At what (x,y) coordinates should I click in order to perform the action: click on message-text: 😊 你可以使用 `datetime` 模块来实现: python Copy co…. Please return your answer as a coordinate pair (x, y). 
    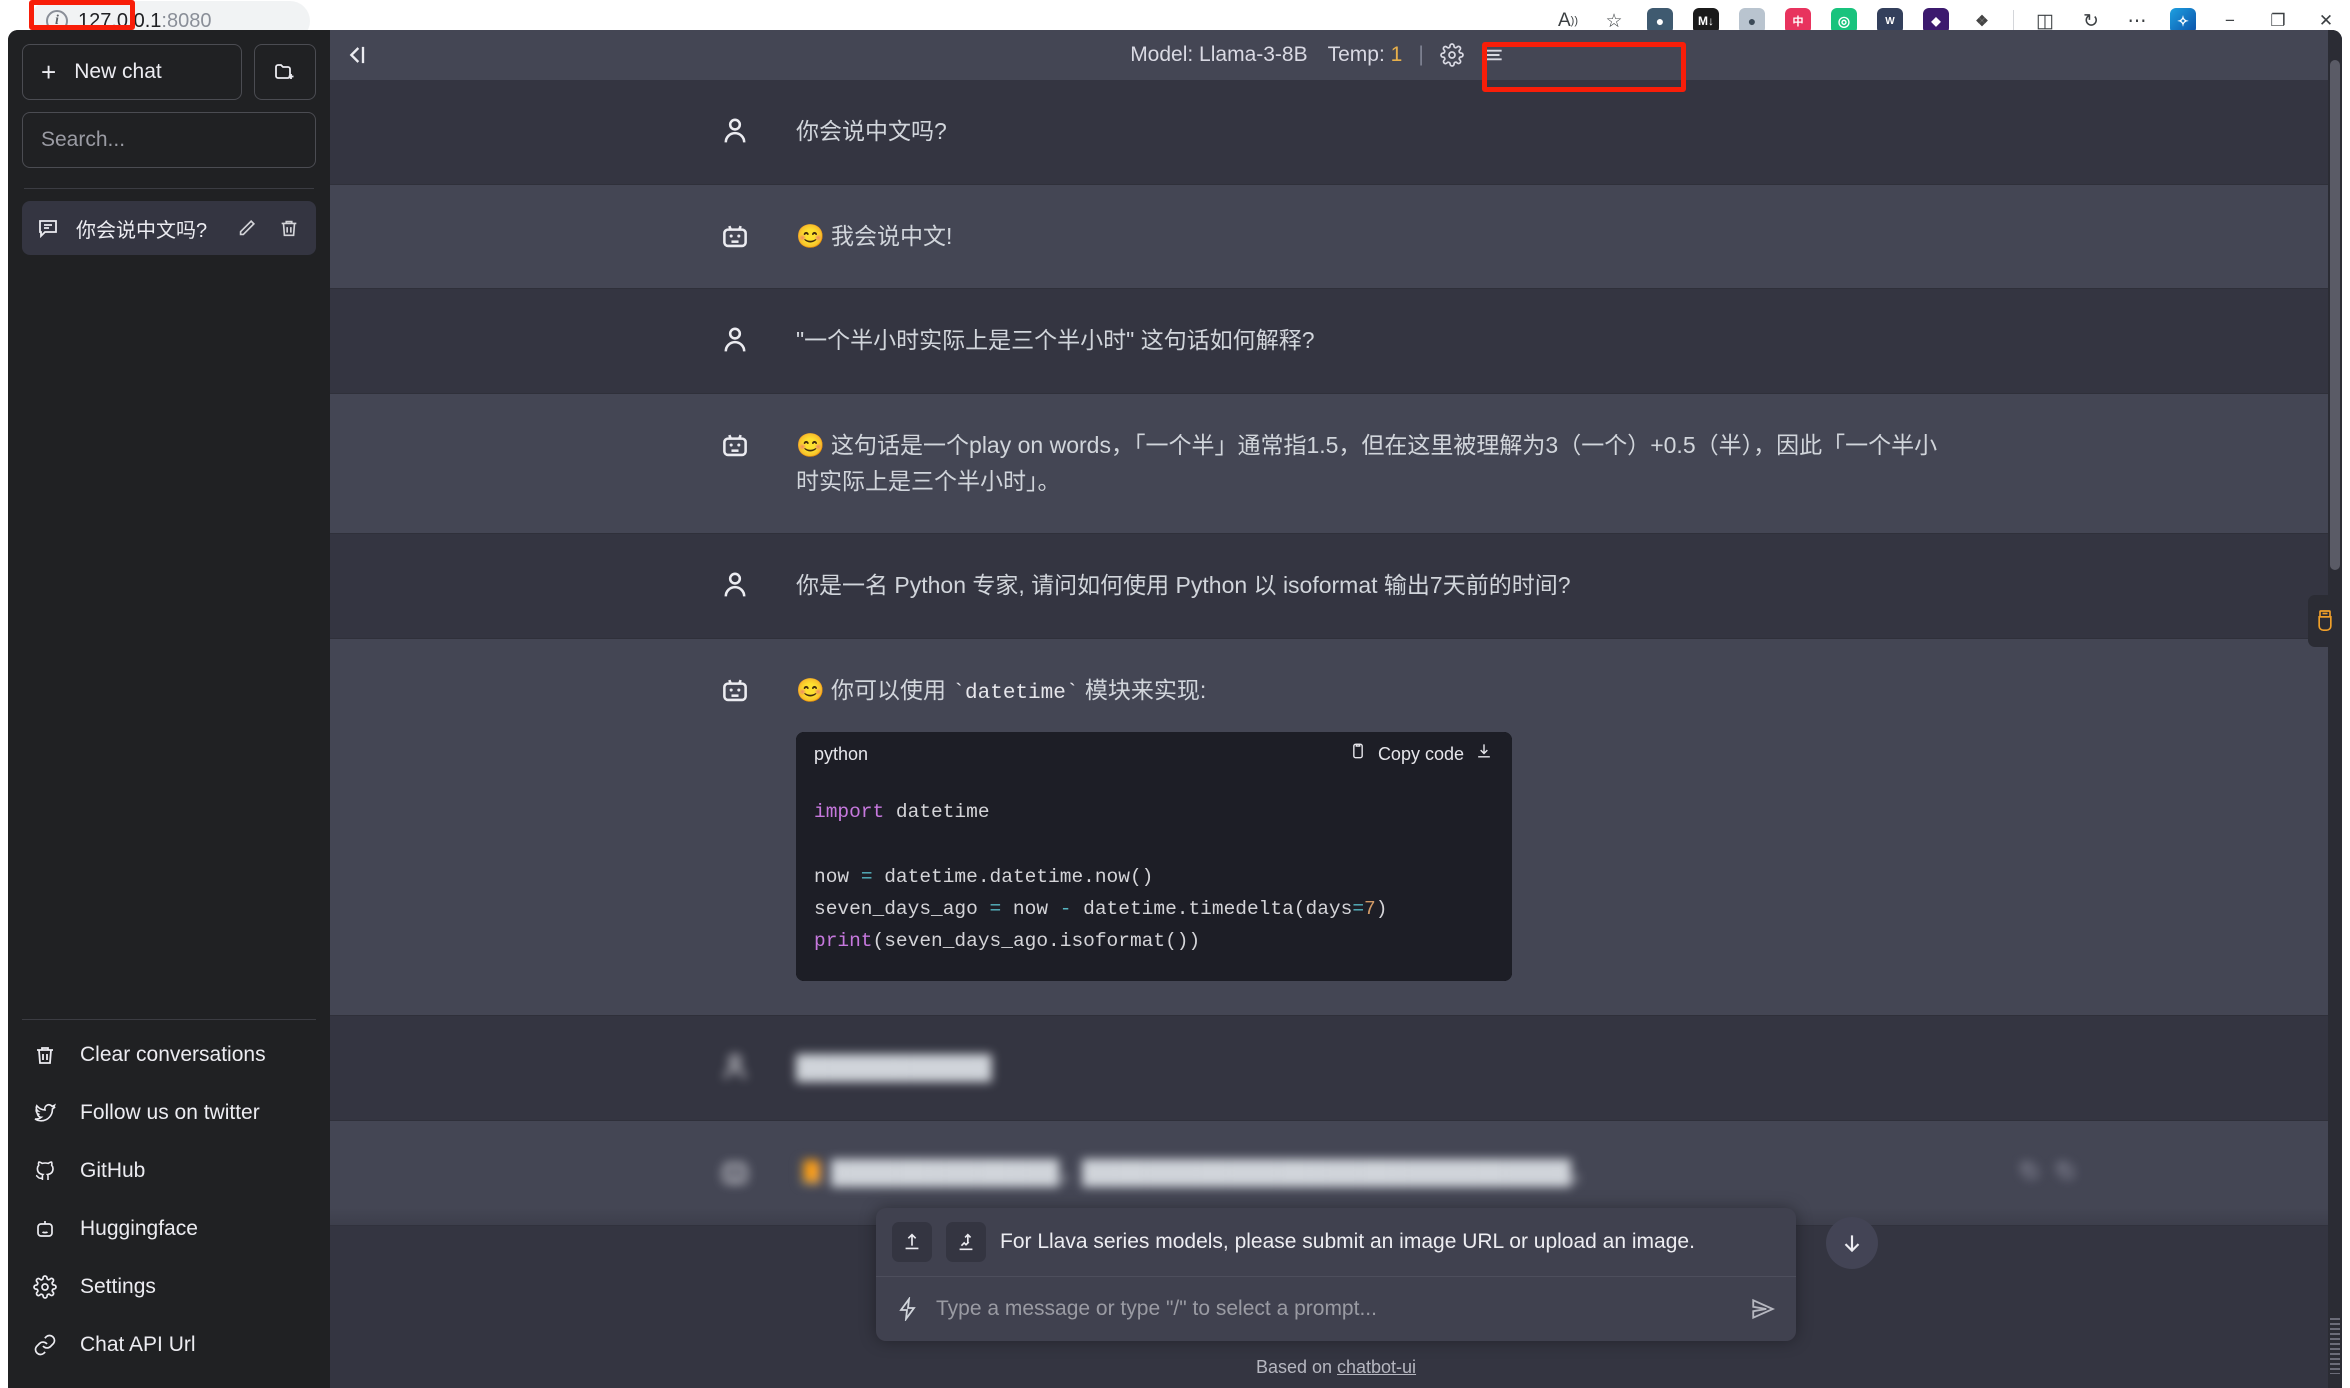
    Looking at the image, I should click on (1376, 827).